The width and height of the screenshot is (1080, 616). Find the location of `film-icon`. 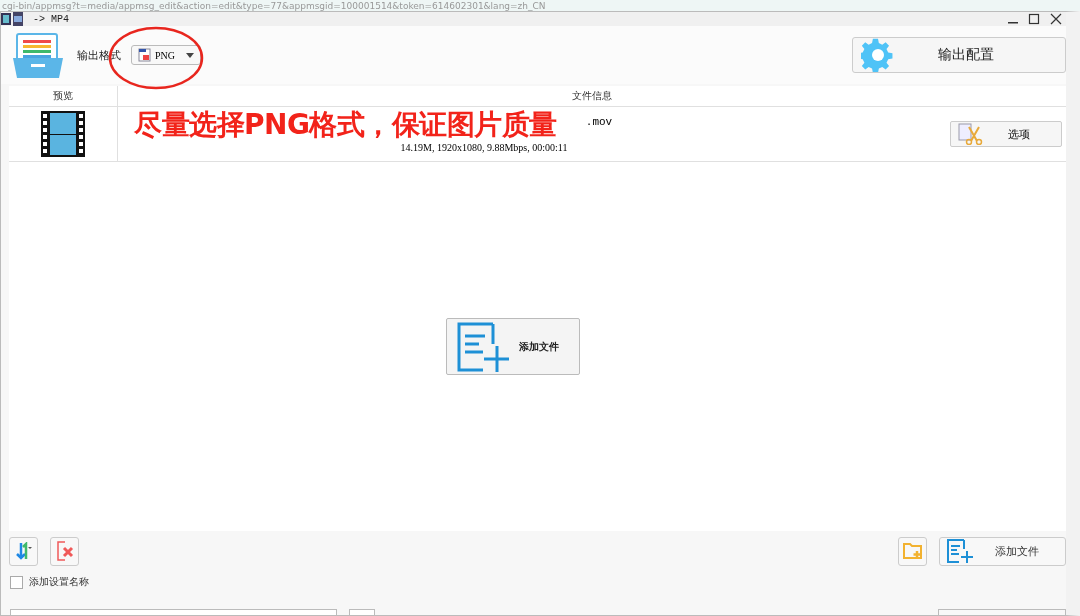

film-icon is located at coordinates (12, 19).